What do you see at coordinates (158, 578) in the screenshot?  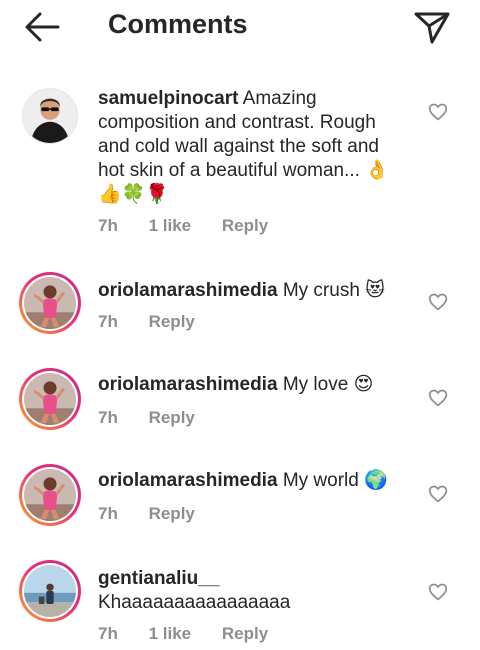 I see `comment-username: gentianaliu__` at bounding box center [158, 578].